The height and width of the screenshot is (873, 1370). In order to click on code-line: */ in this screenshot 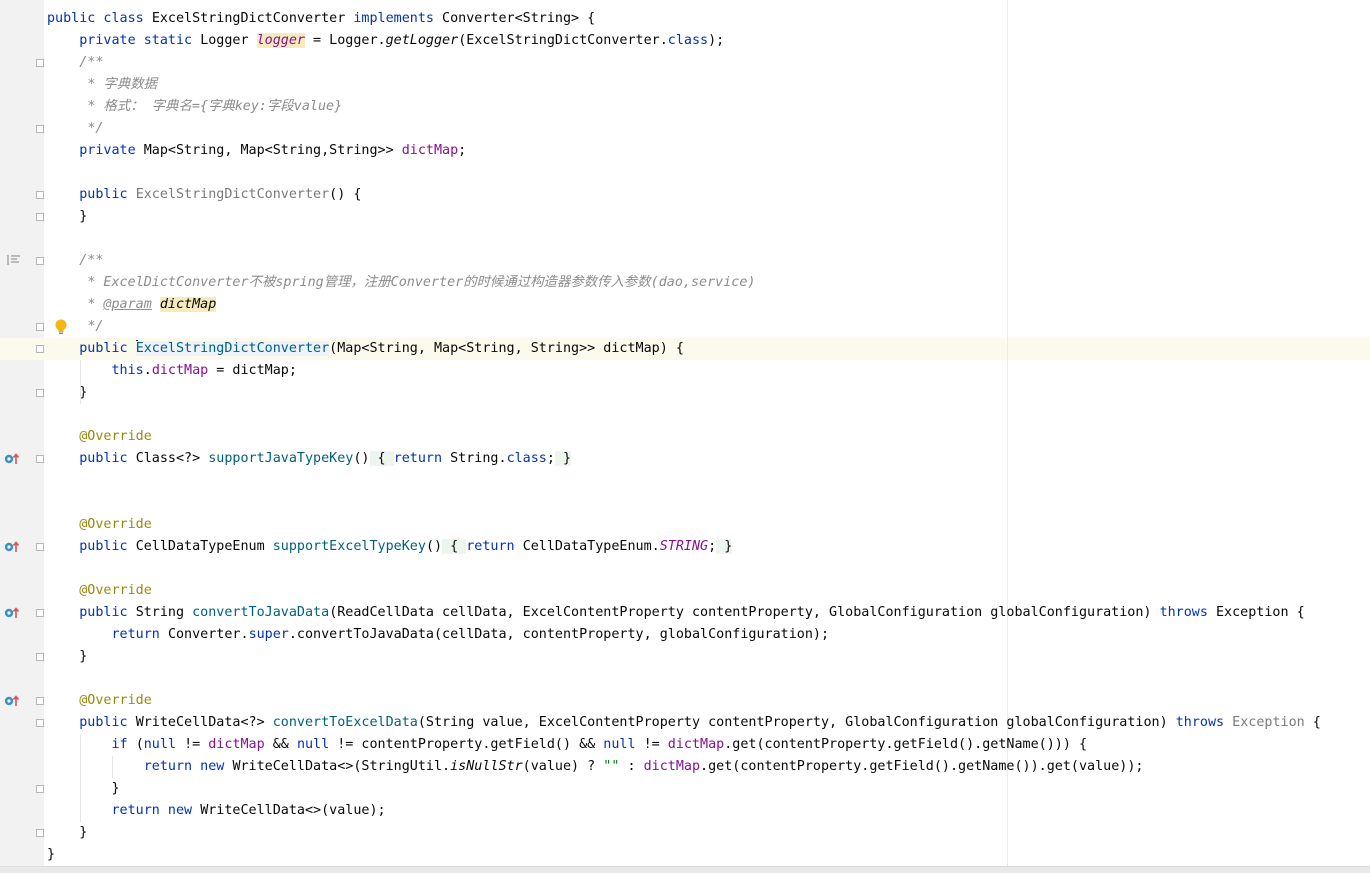, I will do `click(75, 129)`.